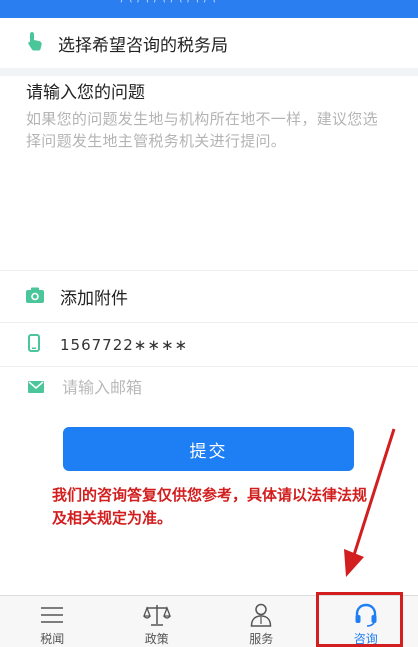 Image resolution: width=418 pixels, height=647 pixels. What do you see at coordinates (208, 449) in the screenshot?
I see `submit-button: 提交` at bounding box center [208, 449].